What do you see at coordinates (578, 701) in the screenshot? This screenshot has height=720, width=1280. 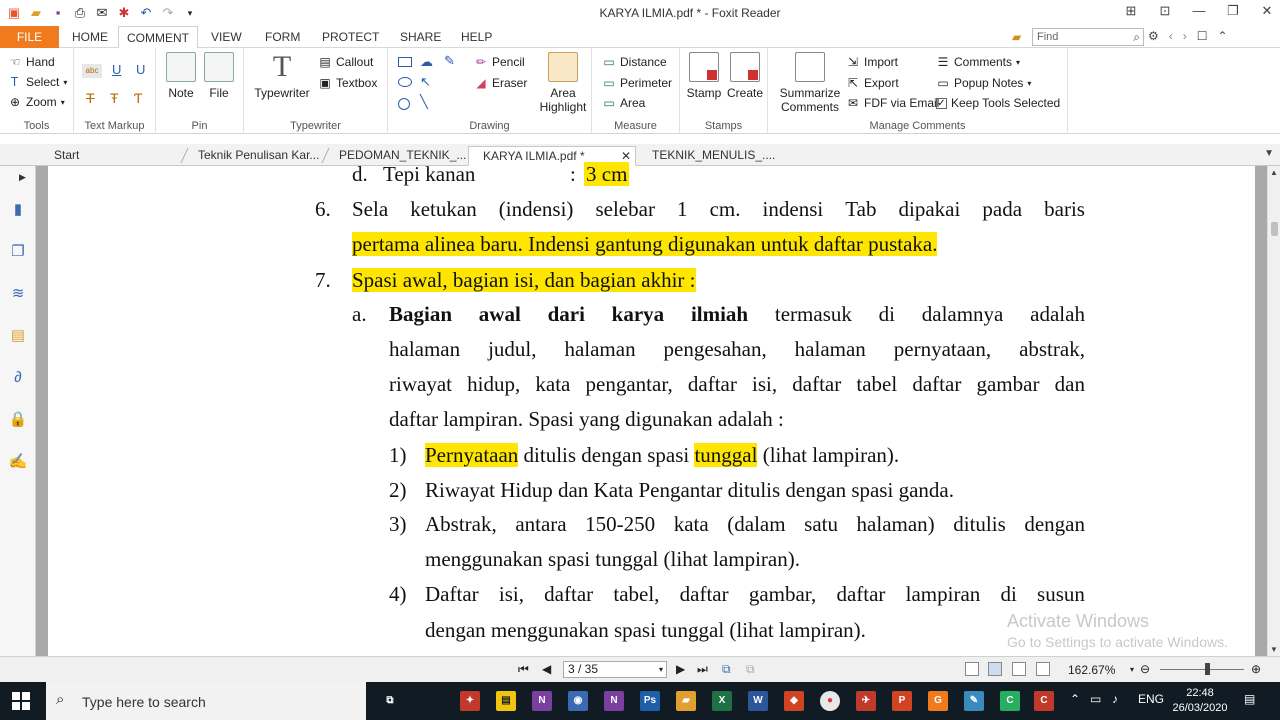 I see `app-icon-2: ◉` at bounding box center [578, 701].